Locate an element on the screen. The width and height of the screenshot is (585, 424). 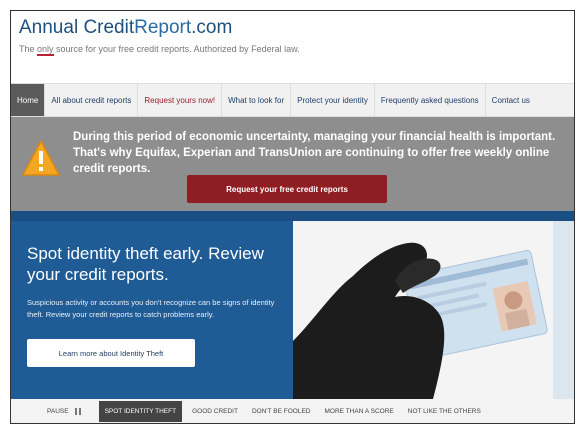
tagline-pre: The is located at coordinates (28, 49).